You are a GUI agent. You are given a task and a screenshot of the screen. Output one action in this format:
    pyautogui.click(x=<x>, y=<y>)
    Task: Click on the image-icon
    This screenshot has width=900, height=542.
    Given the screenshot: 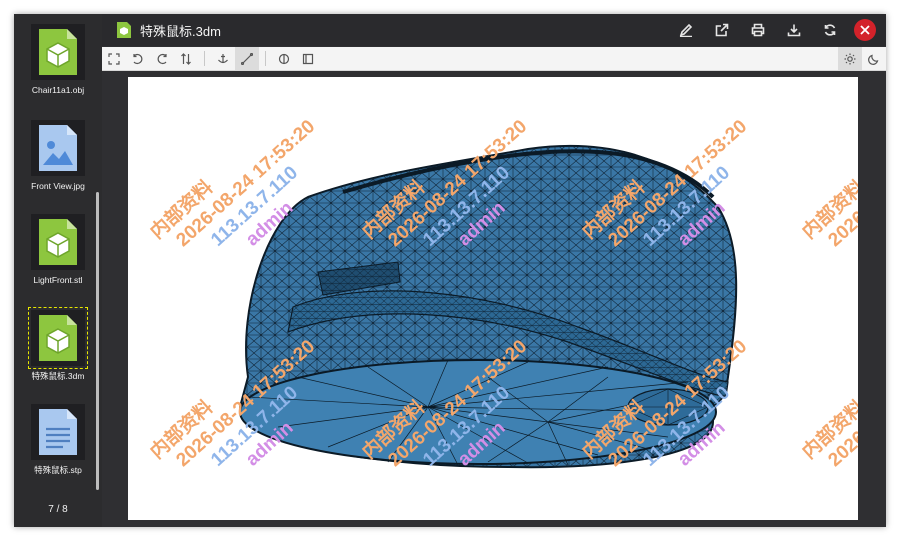 What is the action you would take?
    pyautogui.click(x=58, y=148)
    